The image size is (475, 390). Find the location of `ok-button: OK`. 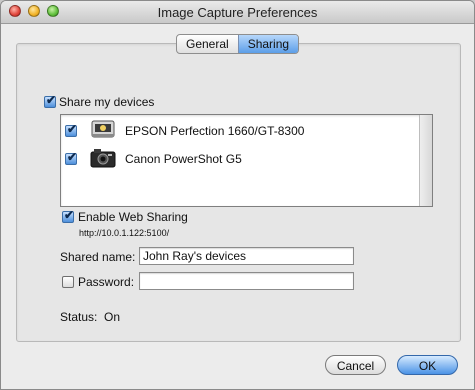

ok-button: OK is located at coordinates (427, 365).